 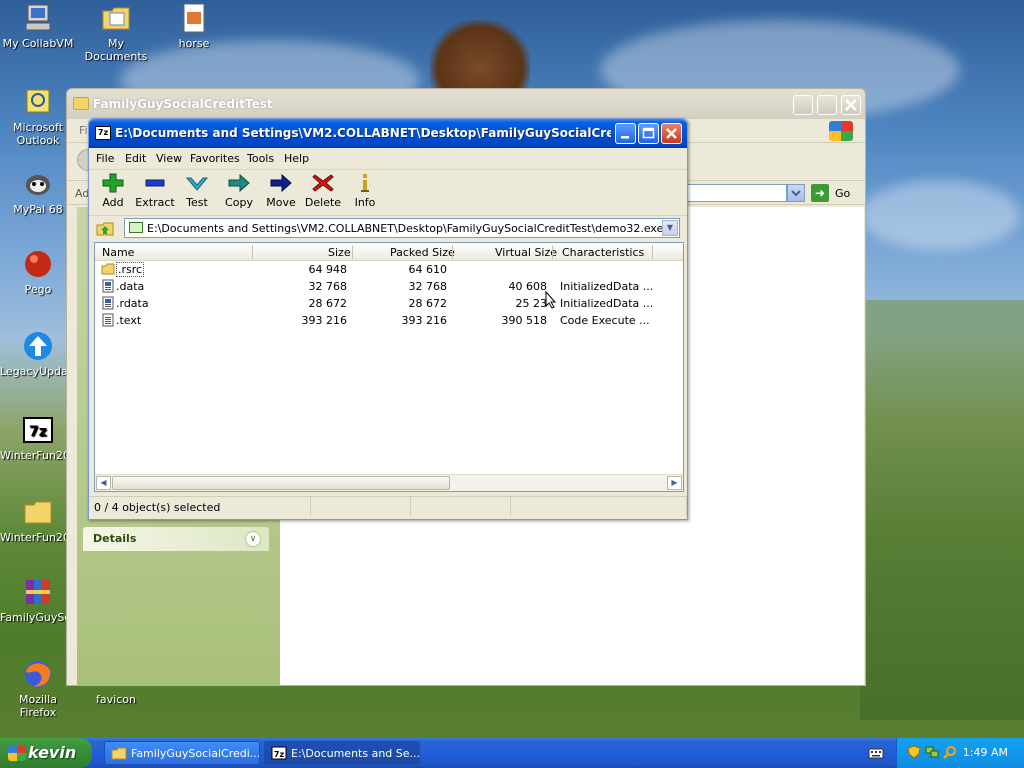 What do you see at coordinates (130, 286) in the screenshot?
I see `row-name: .data` at bounding box center [130, 286].